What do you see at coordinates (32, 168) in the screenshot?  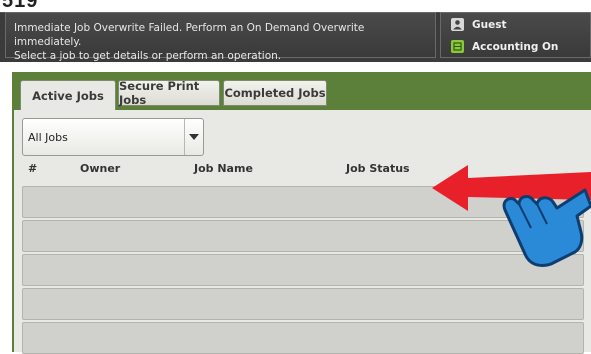 I see `column-header-number: #` at bounding box center [32, 168].